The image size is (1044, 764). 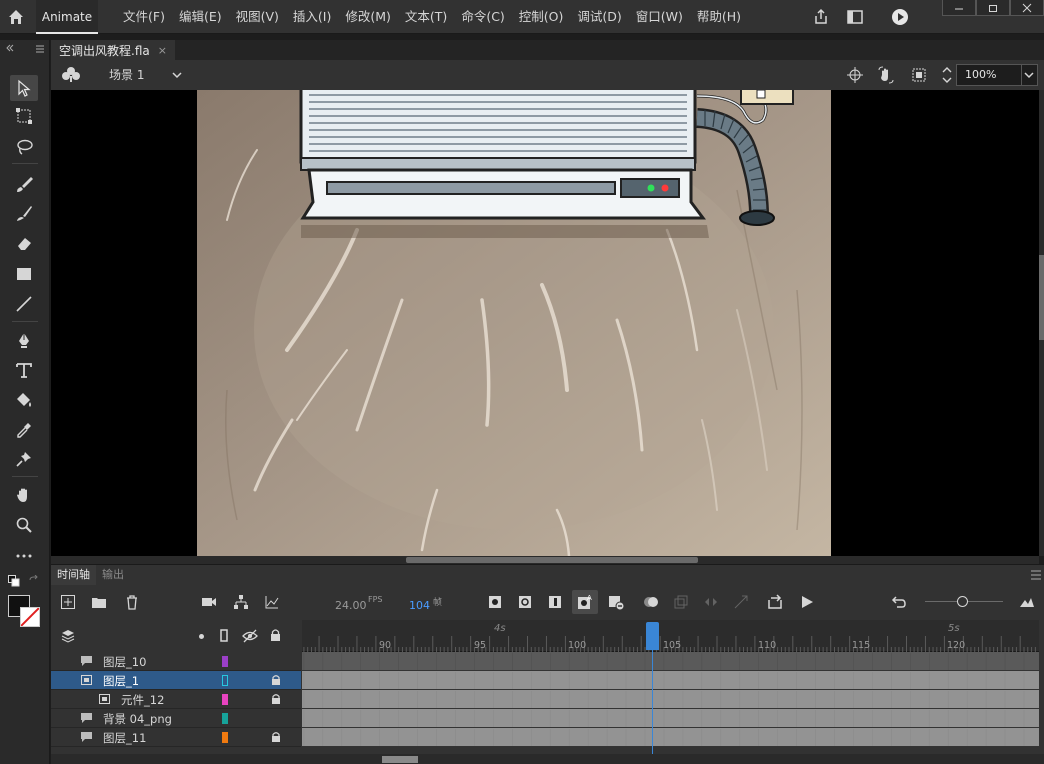 I want to click on stage-vertical-scroll-thumb, so click(x=1041, y=297).